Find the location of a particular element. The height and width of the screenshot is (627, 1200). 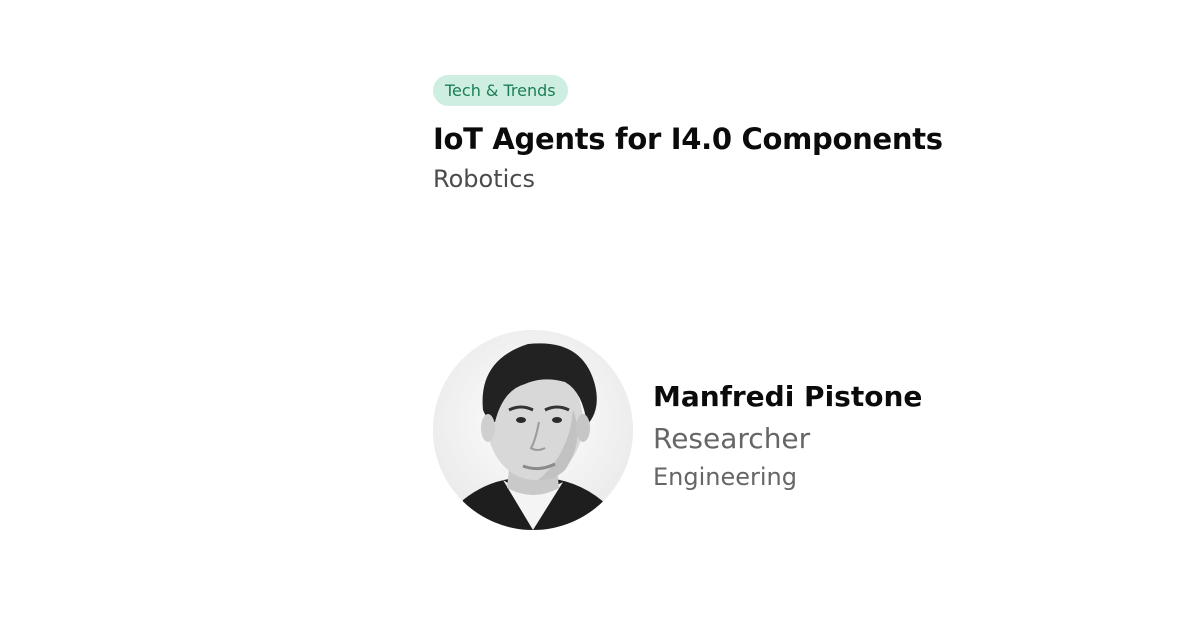

category-tag: Tech & Trends is located at coordinates (500, 90).